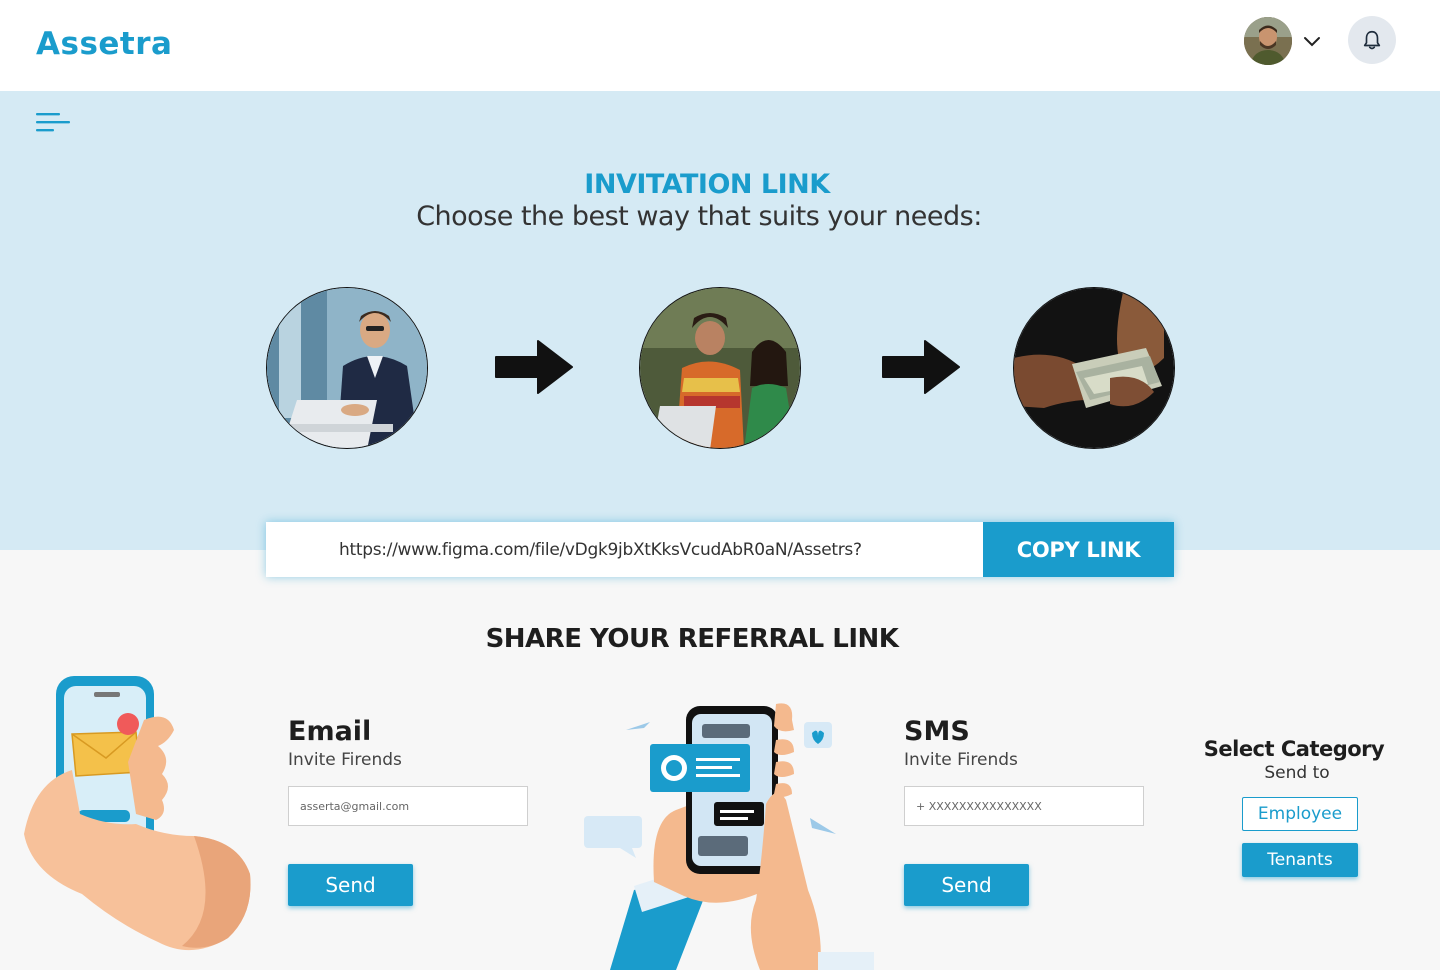  Describe the element at coordinates (1312, 41) in the screenshot. I see `chevron-down-icon` at that location.